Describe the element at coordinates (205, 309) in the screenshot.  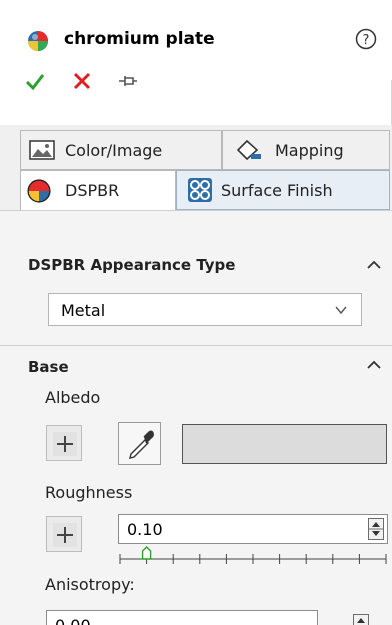
I see `appearance-type-select: Metal` at that location.